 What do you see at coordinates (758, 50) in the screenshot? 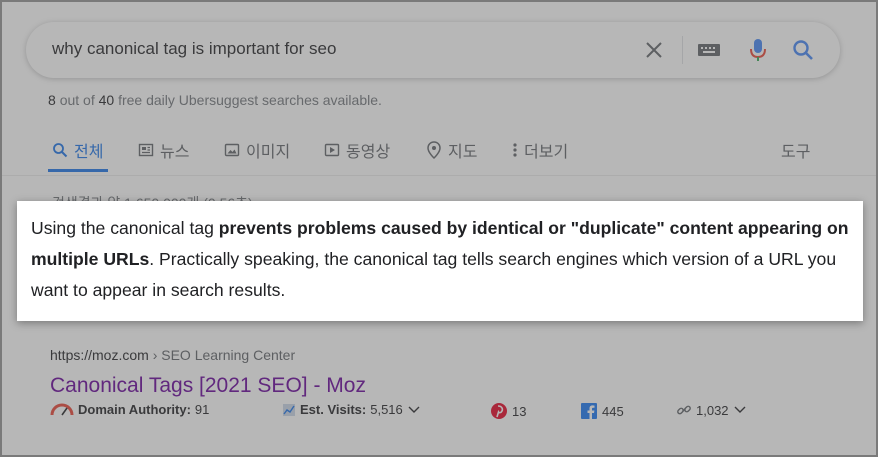
I see `microphone-icon` at bounding box center [758, 50].